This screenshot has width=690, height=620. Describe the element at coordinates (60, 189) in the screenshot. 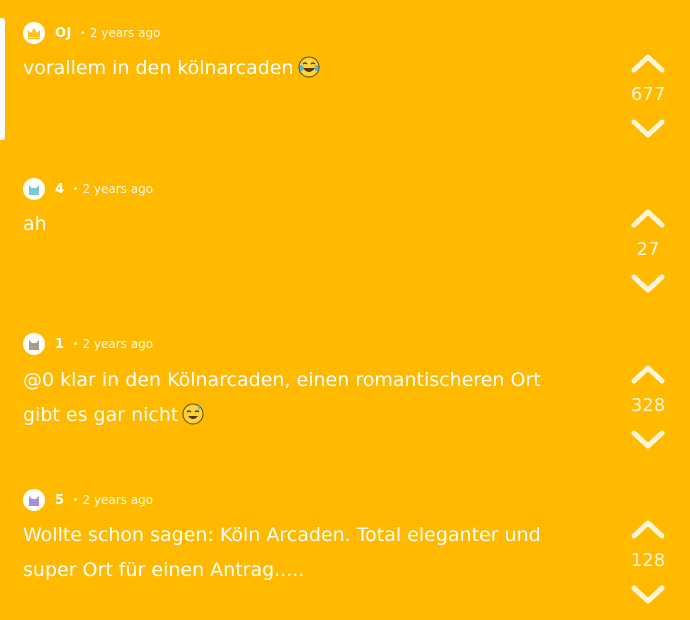

I see `username: 4` at that location.